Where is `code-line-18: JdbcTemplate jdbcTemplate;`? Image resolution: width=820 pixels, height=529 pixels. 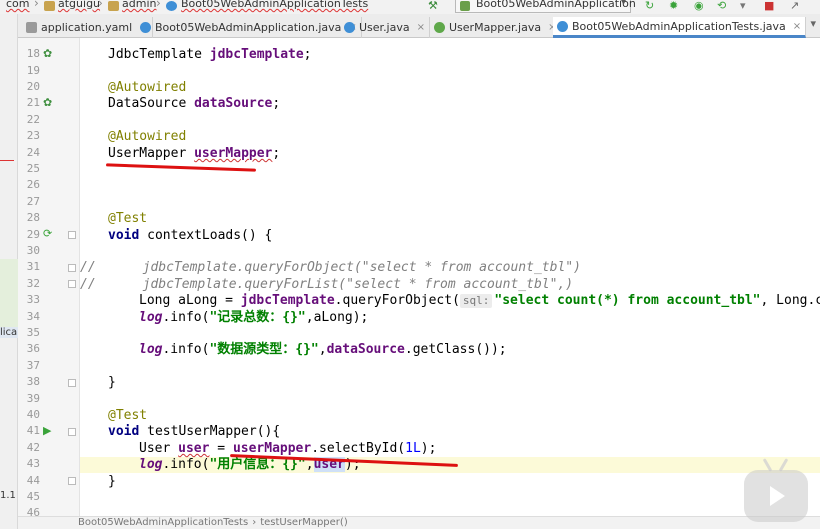
code-line-18: JdbcTemplate jdbcTemplate; is located at coordinates (210, 54).